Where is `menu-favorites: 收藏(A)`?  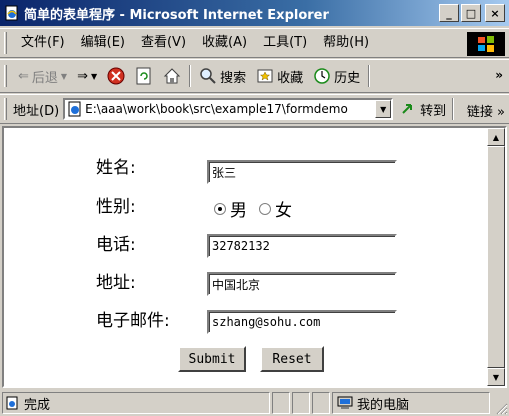 menu-favorites: 收藏(A) is located at coordinates (224, 43).